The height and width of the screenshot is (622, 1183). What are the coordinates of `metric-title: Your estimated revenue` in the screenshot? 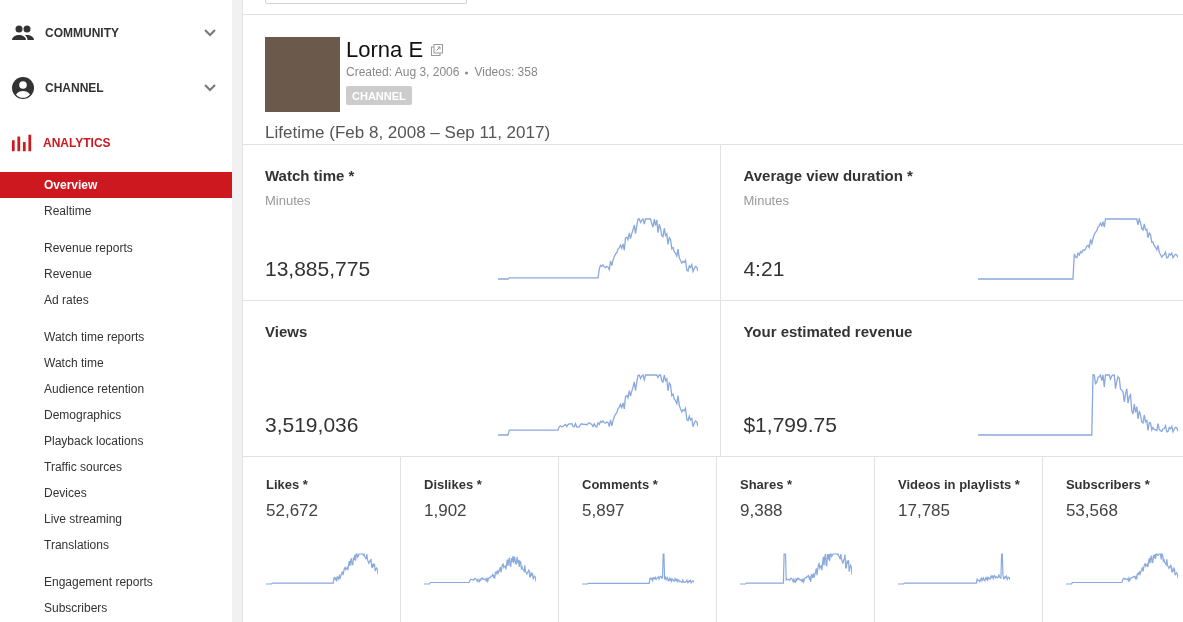 It's located at (828, 331).